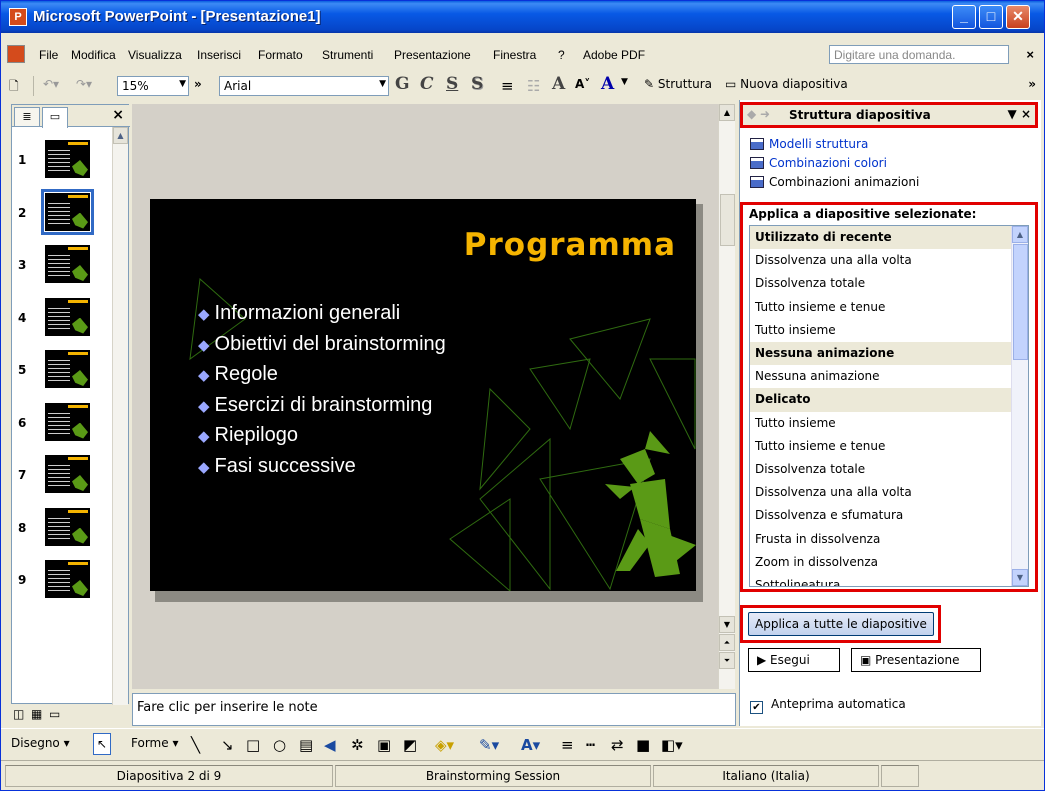  Describe the element at coordinates (570, 245) in the screenshot. I see `slide-title: Programma` at that location.